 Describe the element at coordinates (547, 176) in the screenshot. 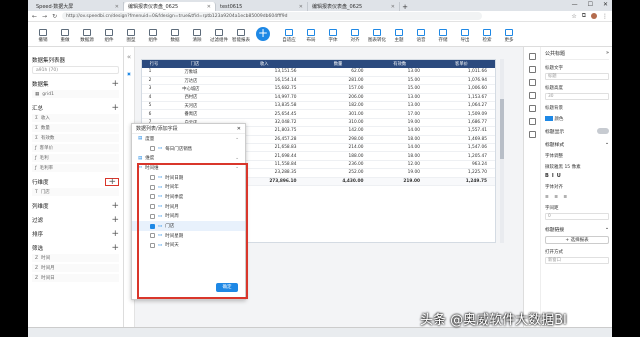

I see `bold-button: B` at that location.